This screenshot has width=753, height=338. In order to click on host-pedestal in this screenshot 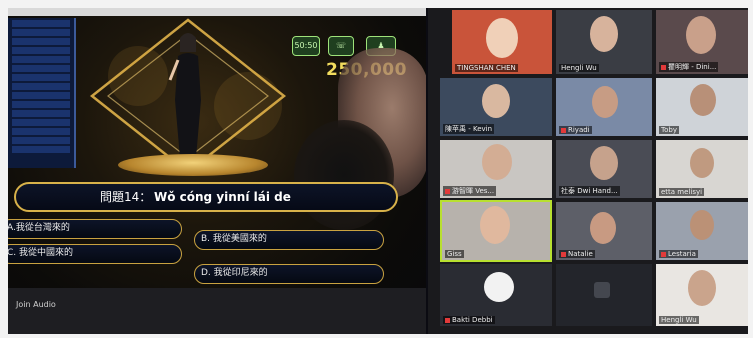, I will do `click(193, 165)`.